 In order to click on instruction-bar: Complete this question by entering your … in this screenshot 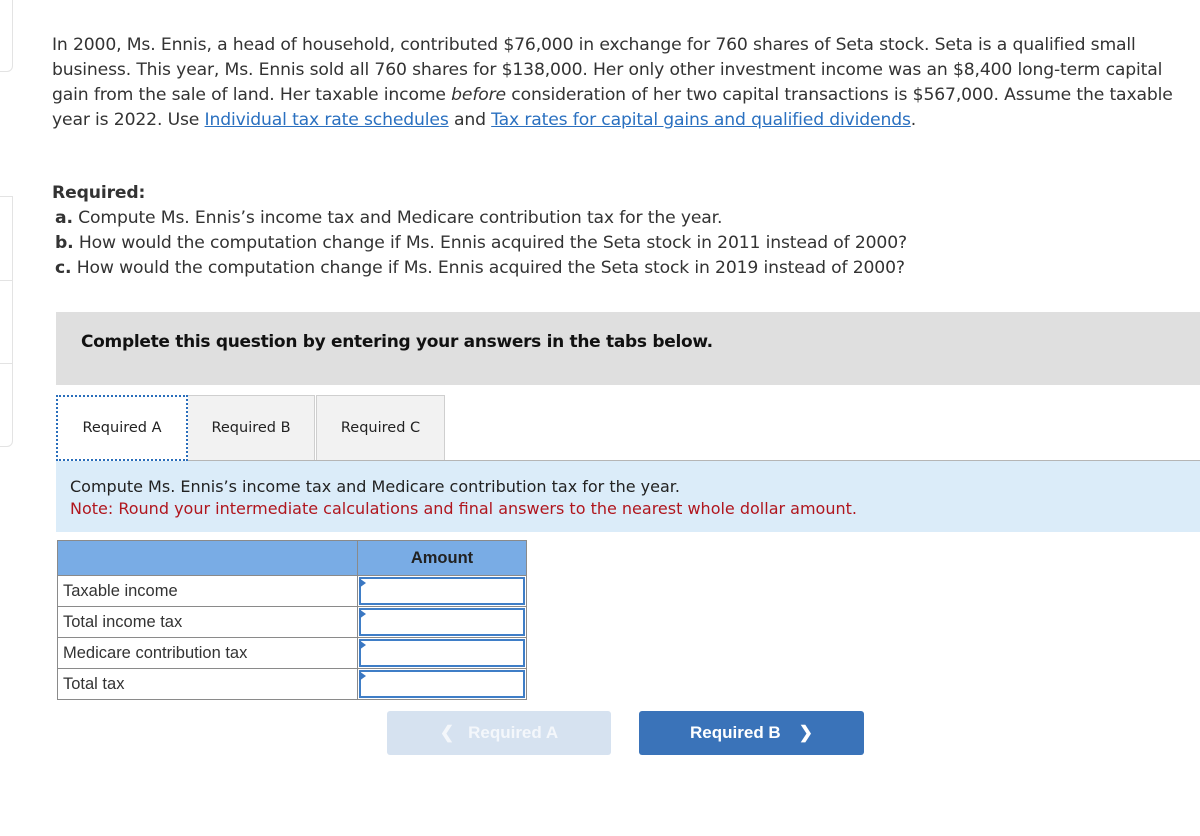, I will do `click(628, 348)`.